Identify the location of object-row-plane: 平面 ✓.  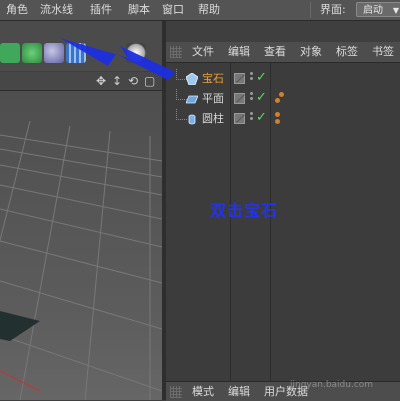
(283, 99).